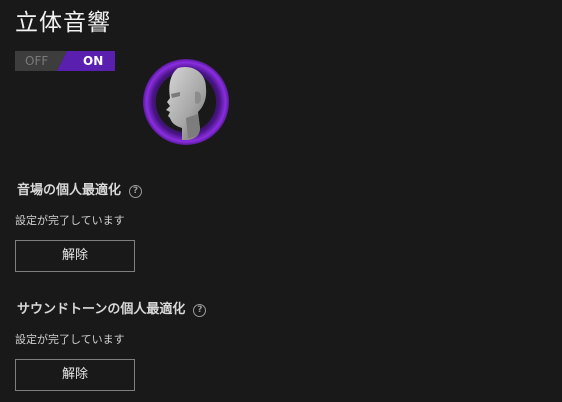 The width and height of the screenshot is (562, 402). What do you see at coordinates (101, 309) in the screenshot?
I see `section-title-text: サウンドトーンの個人最適化` at bounding box center [101, 309].